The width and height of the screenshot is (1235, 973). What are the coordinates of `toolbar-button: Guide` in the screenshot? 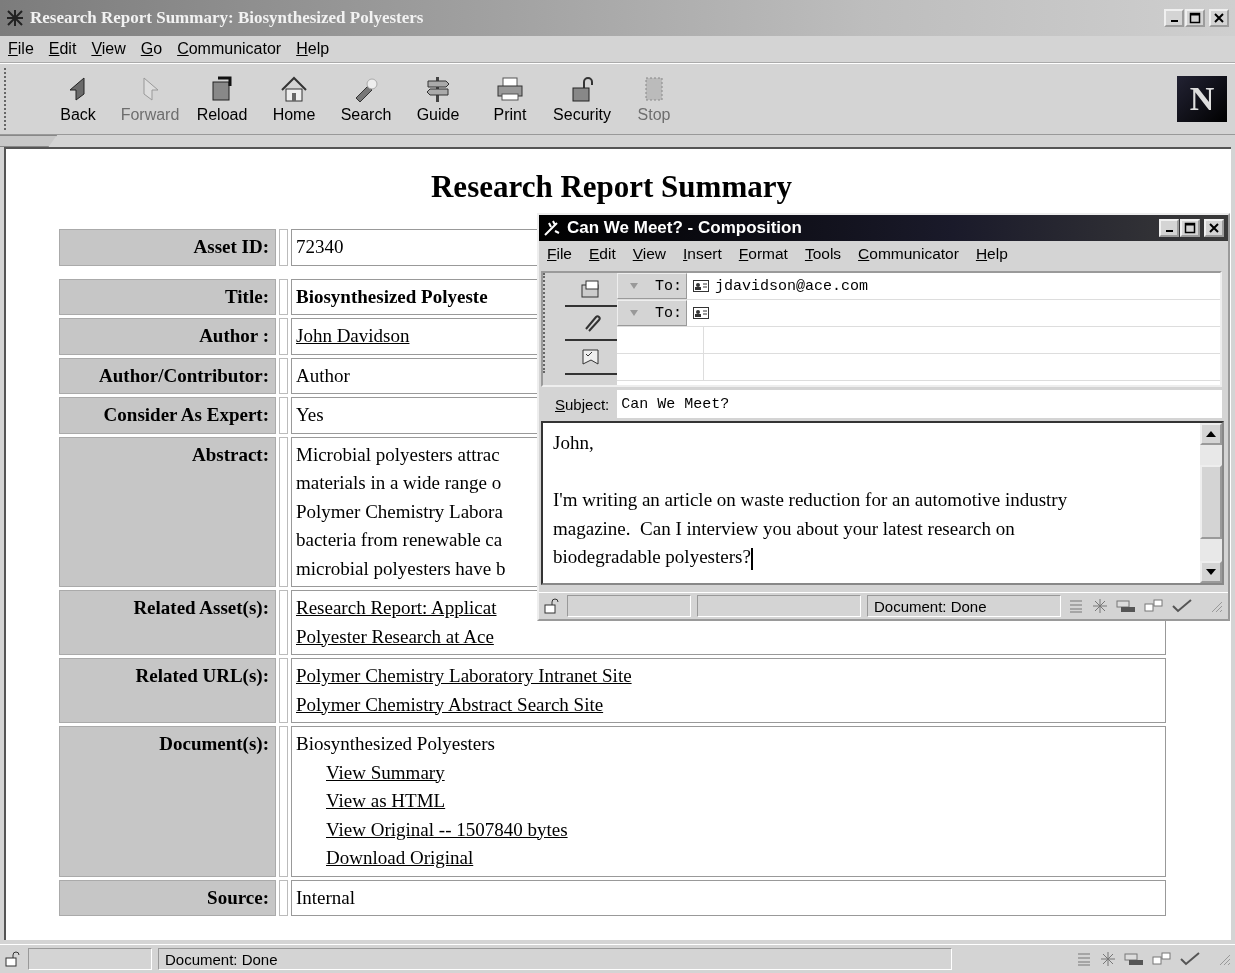 It's located at (438, 99).